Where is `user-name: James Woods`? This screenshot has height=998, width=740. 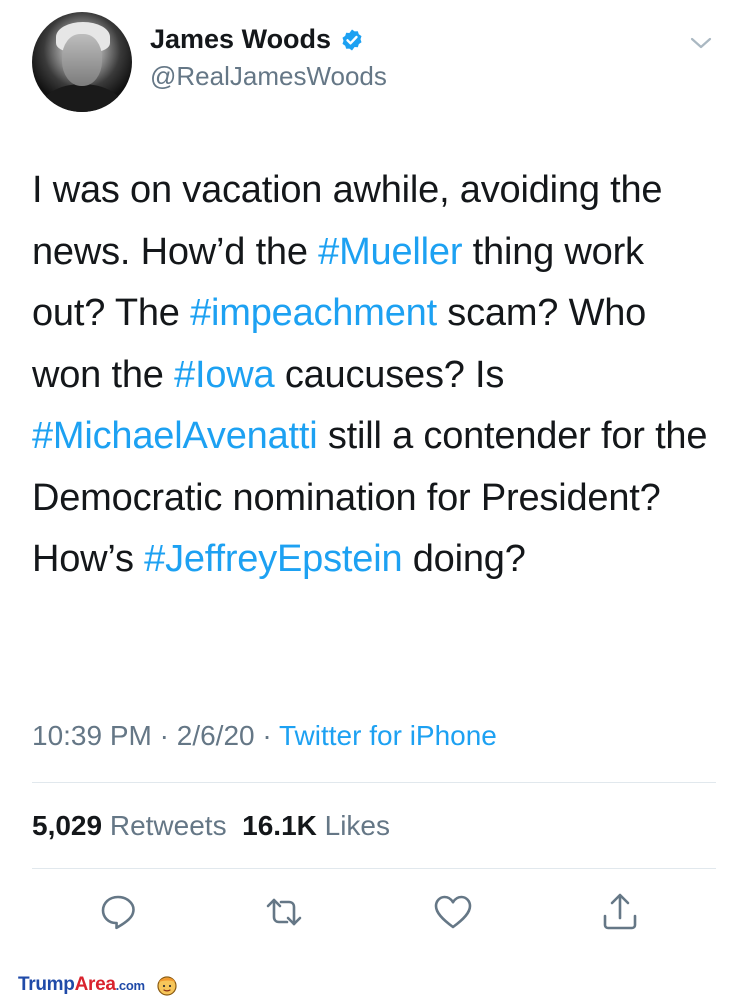
user-name: James Woods is located at coordinates (240, 39).